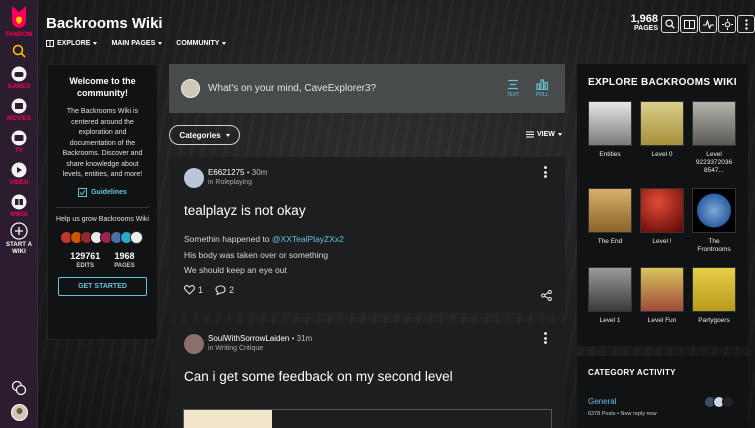 The width and height of the screenshot is (755, 428). I want to click on post-category: in Roleplaying, so click(230, 182).